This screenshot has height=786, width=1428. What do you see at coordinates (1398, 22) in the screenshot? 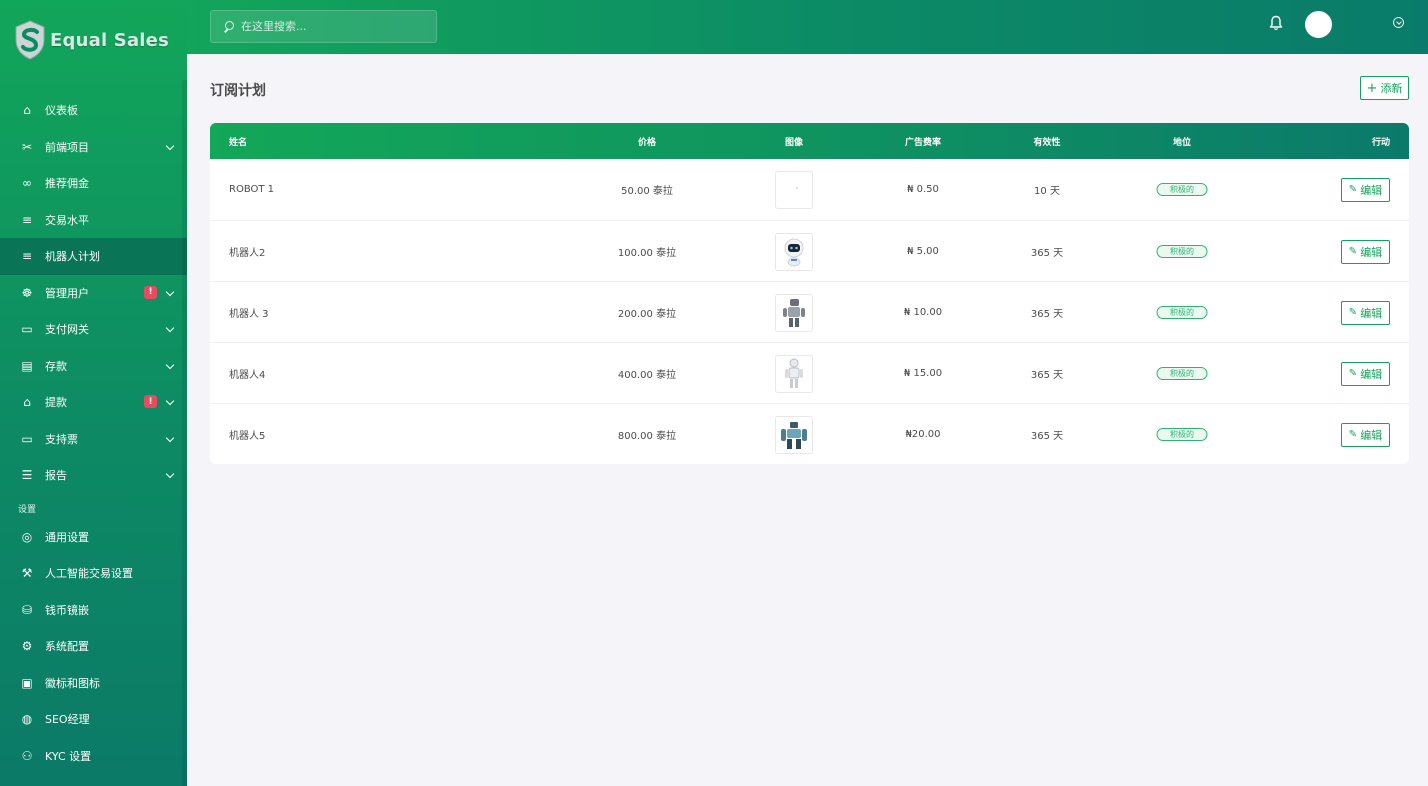
I see `chevron-down-circle-icon` at bounding box center [1398, 22].